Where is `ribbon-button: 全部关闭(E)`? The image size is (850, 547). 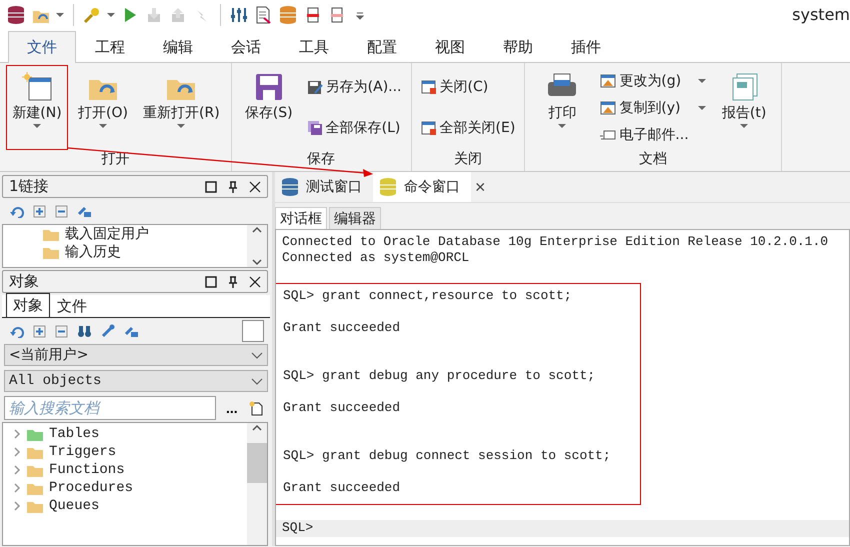 ribbon-button: 全部关闭(E) is located at coordinates (468, 127).